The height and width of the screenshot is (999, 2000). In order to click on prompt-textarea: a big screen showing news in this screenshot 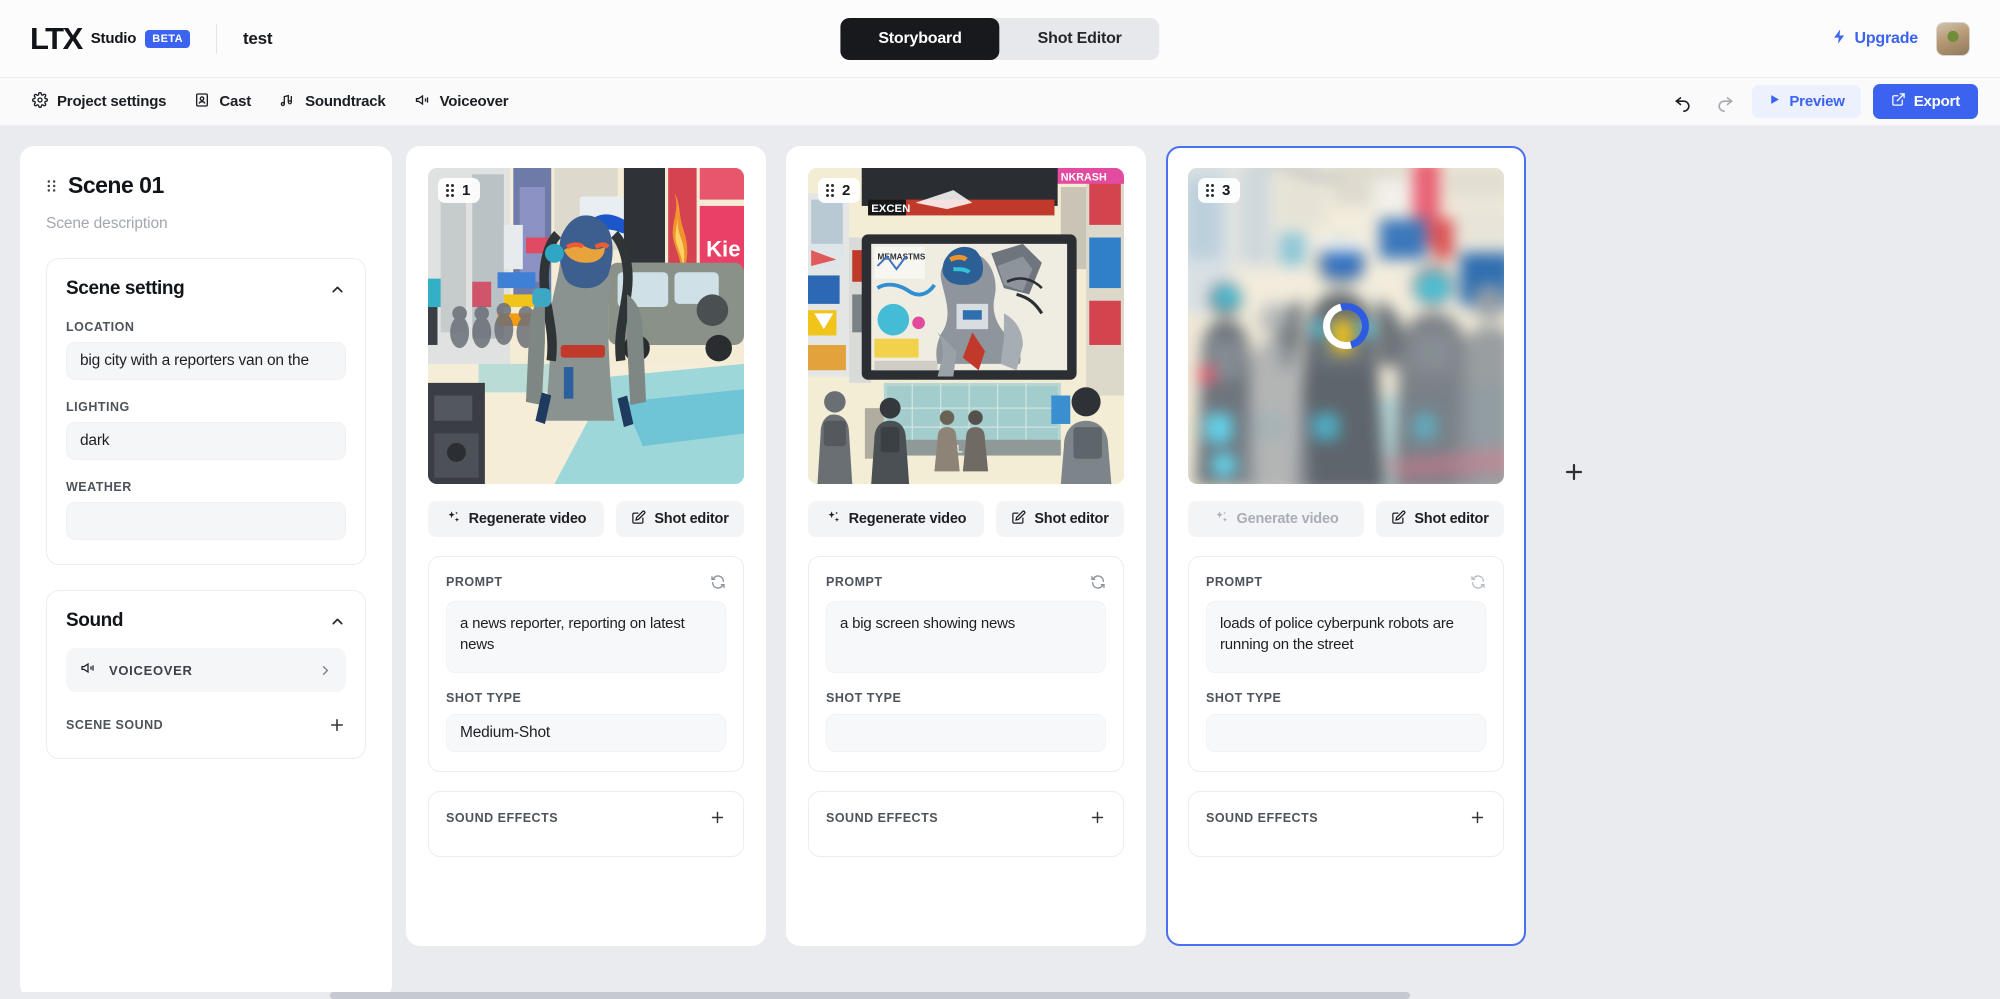, I will do `click(966, 637)`.